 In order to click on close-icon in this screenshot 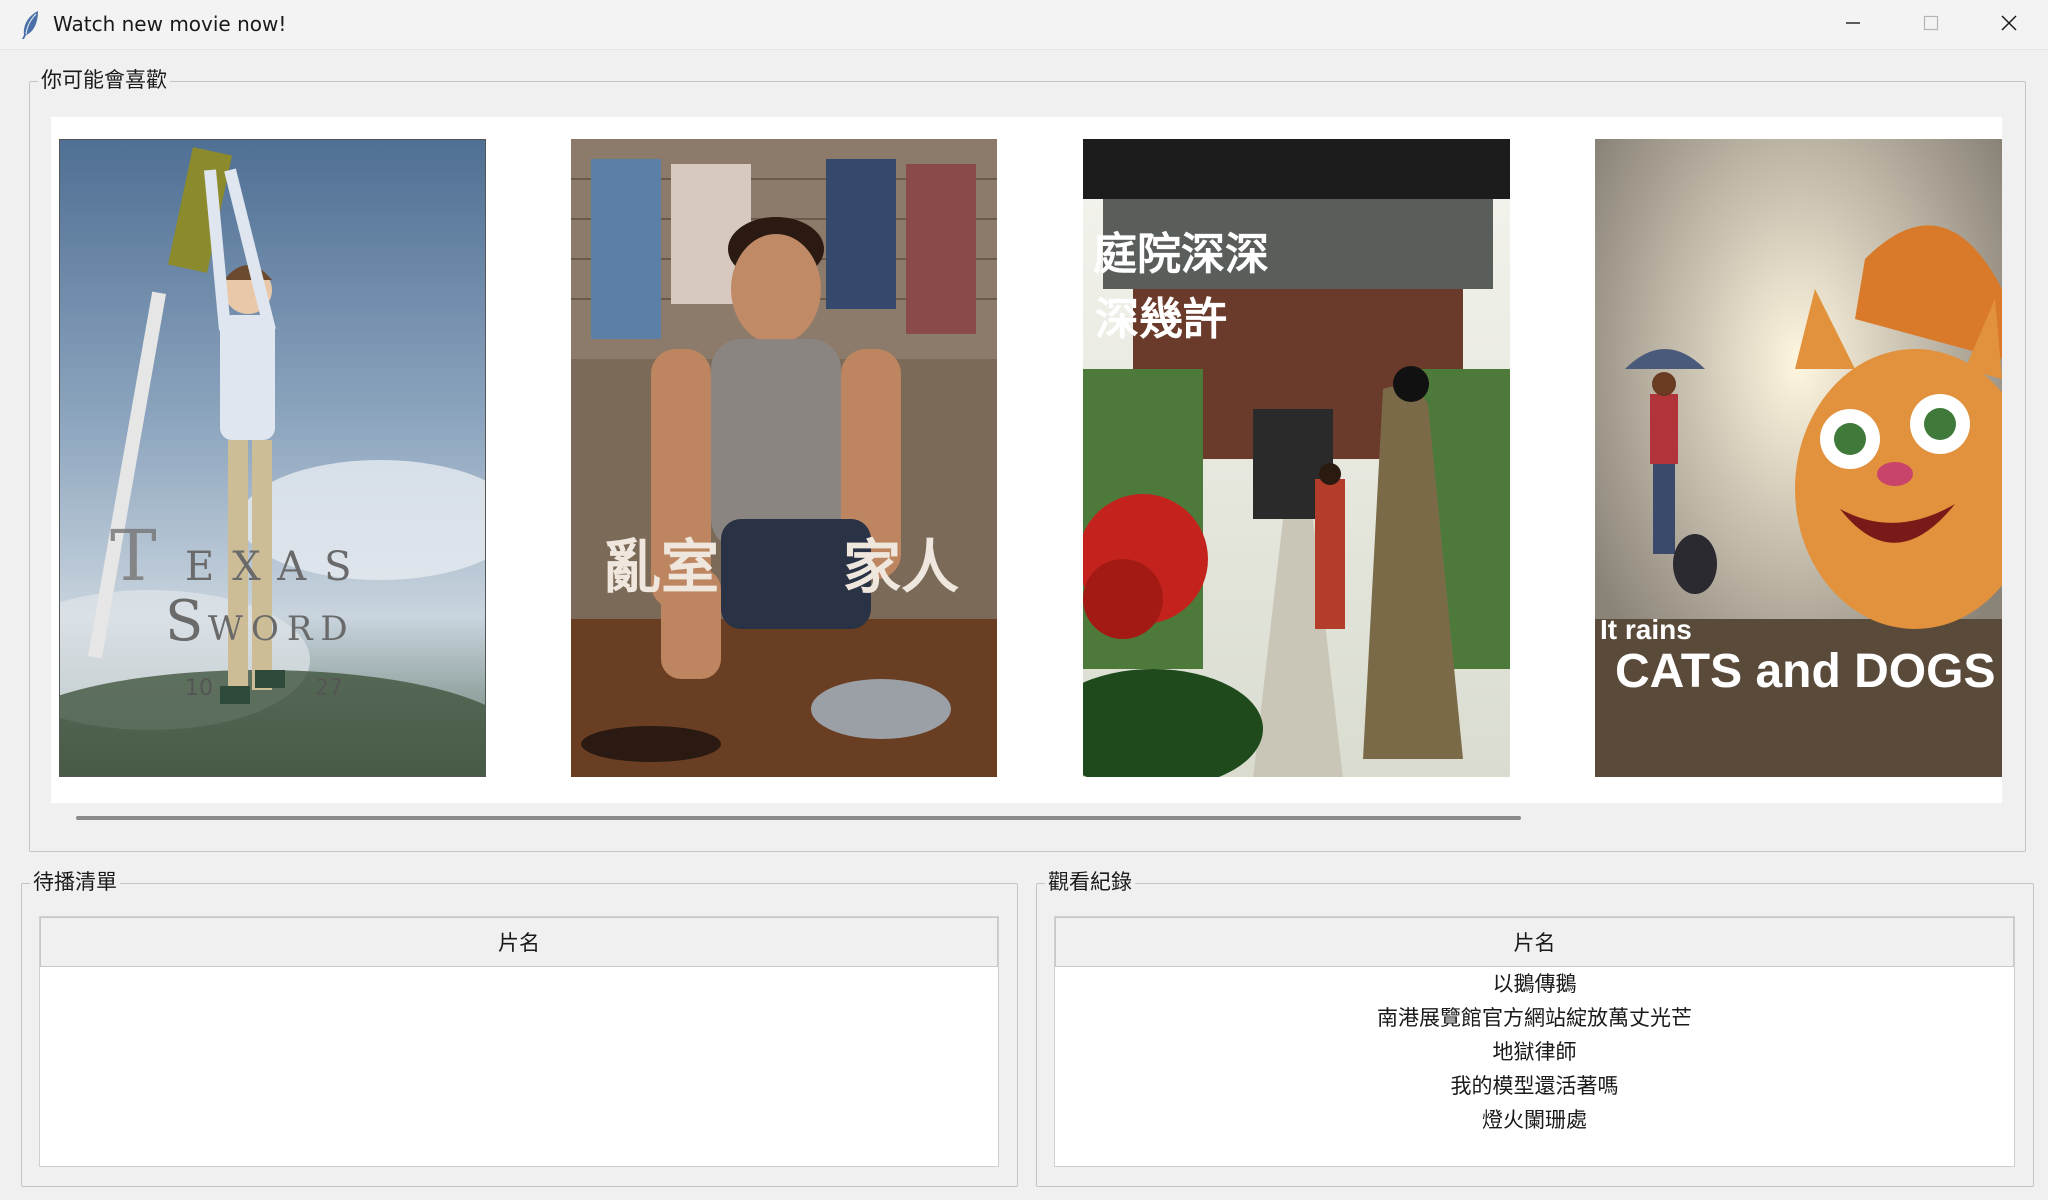, I will do `click(2009, 23)`.